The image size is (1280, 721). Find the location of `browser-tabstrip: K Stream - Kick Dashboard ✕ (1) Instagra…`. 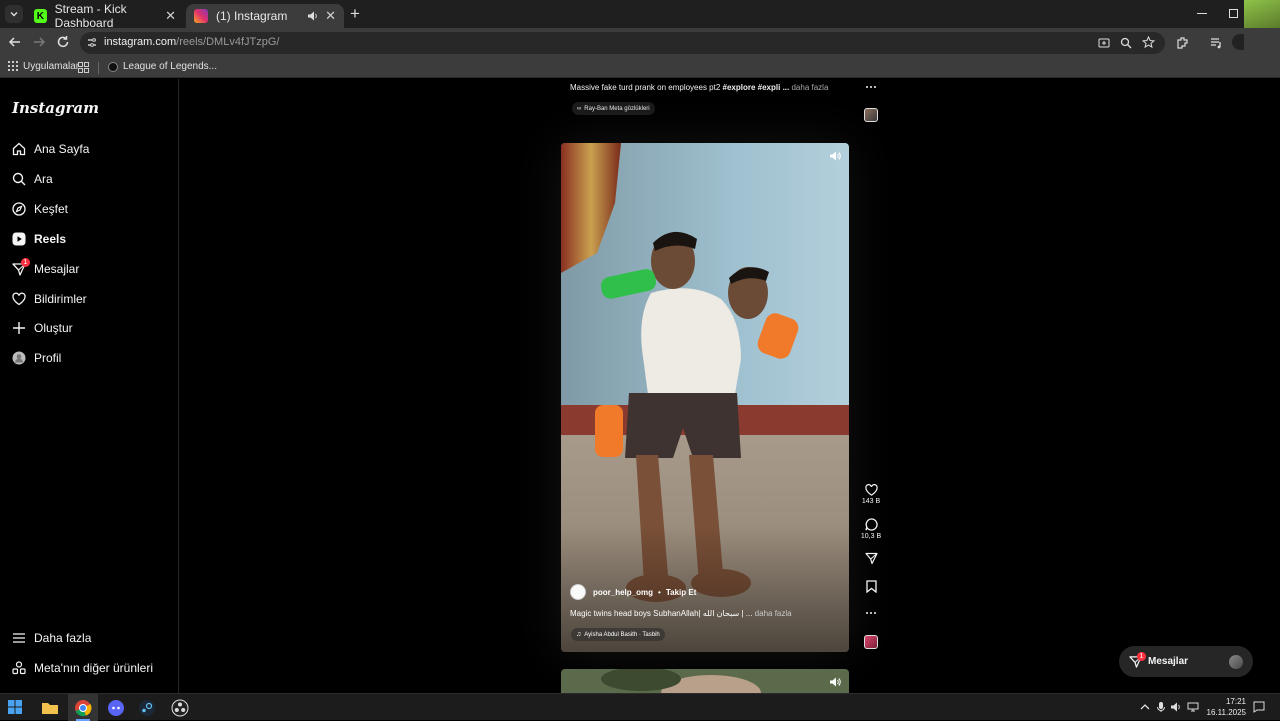

browser-tabstrip: K Stream - Kick Dashboard ✕ (1) Instagra… is located at coordinates (640, 28).